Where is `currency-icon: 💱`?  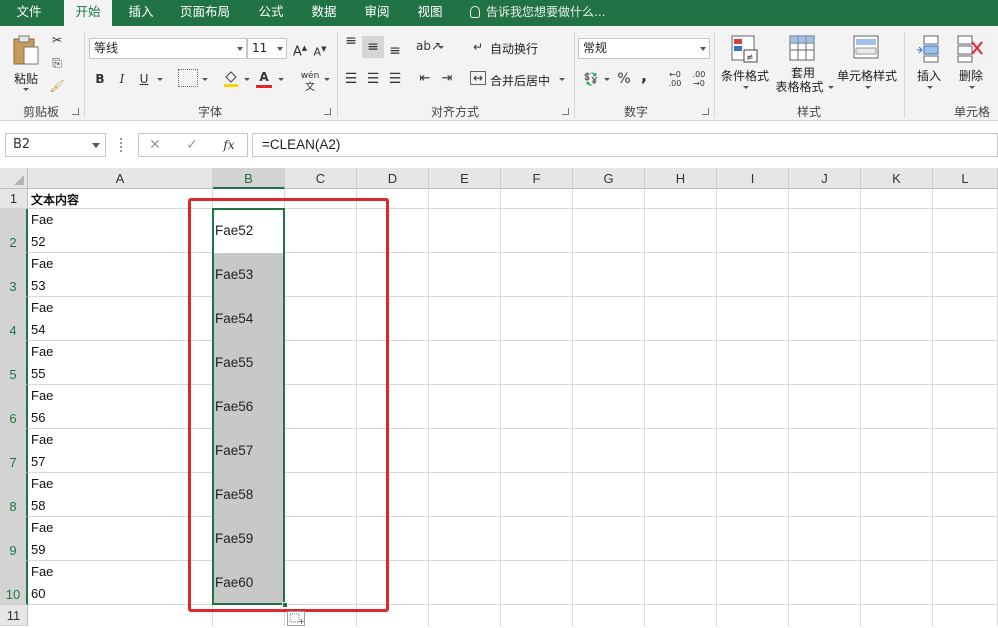
currency-icon: 💱 is located at coordinates (591, 79).